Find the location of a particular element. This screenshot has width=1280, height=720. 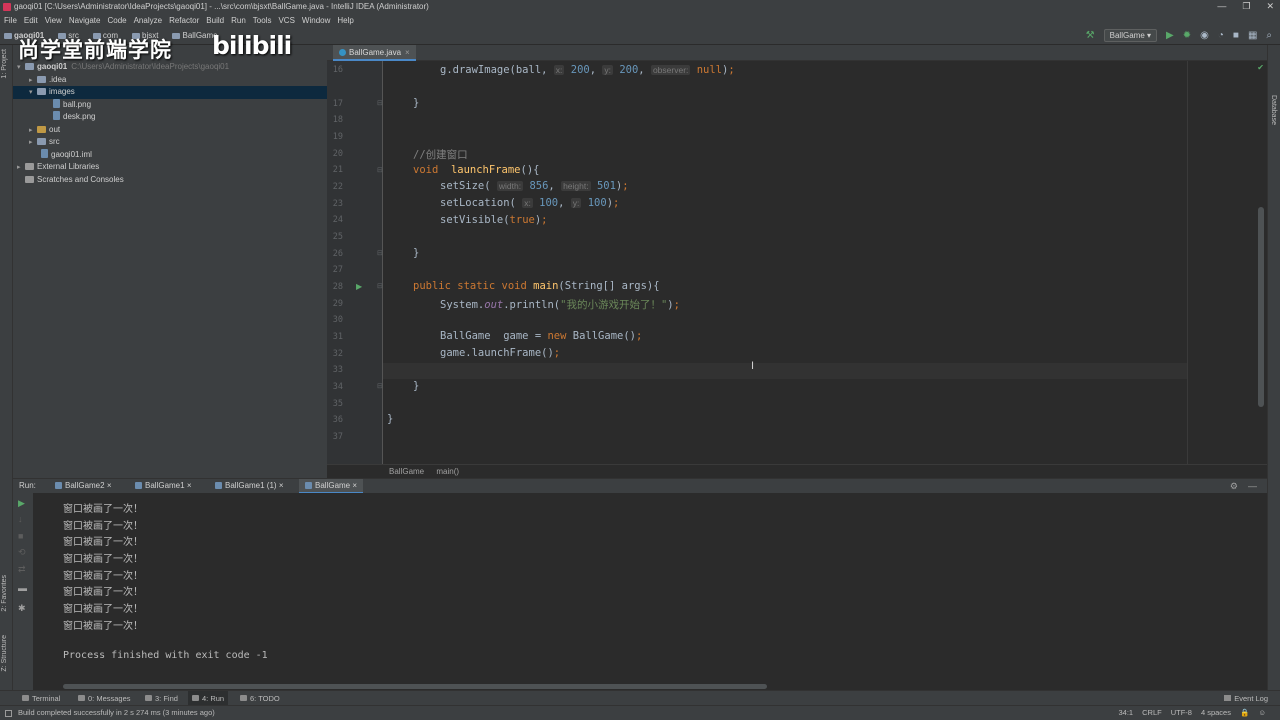

output-folder-icon is located at coordinates (41, 129).